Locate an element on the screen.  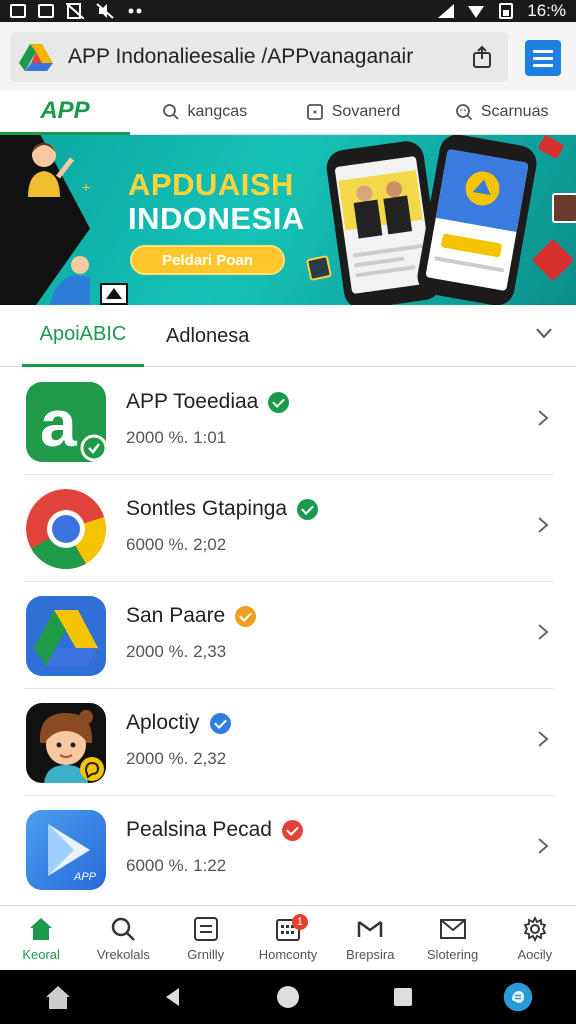
status-bar: 16:% is located at coordinates (288, 11).